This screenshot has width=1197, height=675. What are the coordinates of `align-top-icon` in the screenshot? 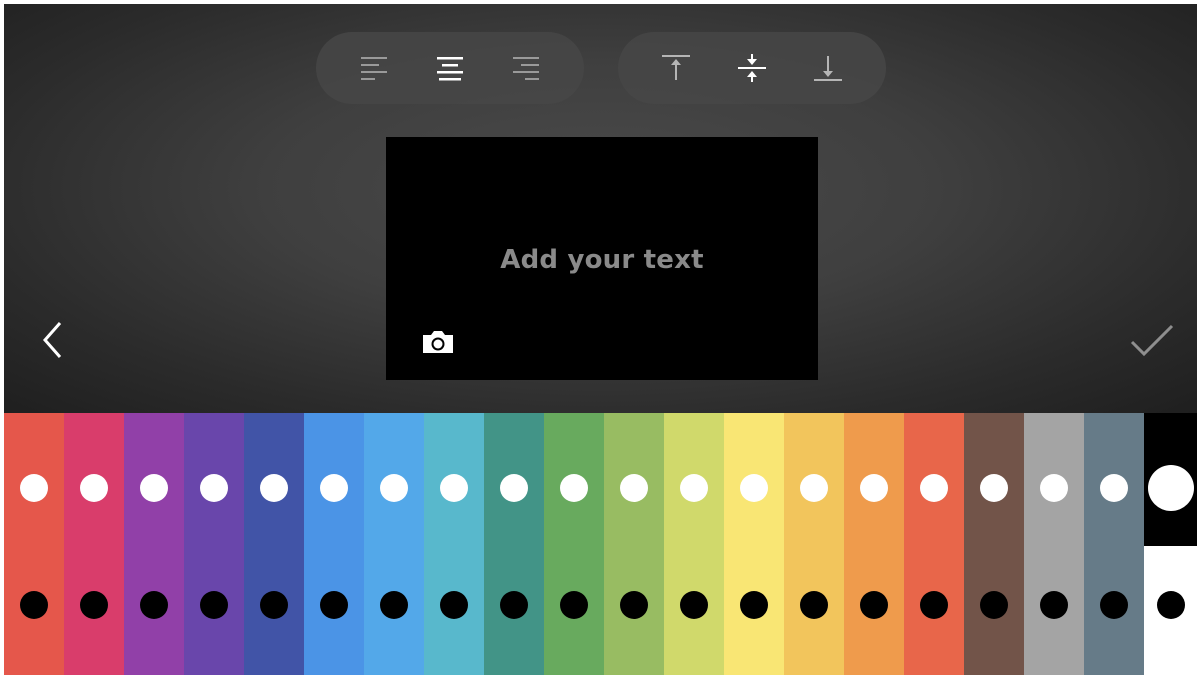 It's located at (676, 67).